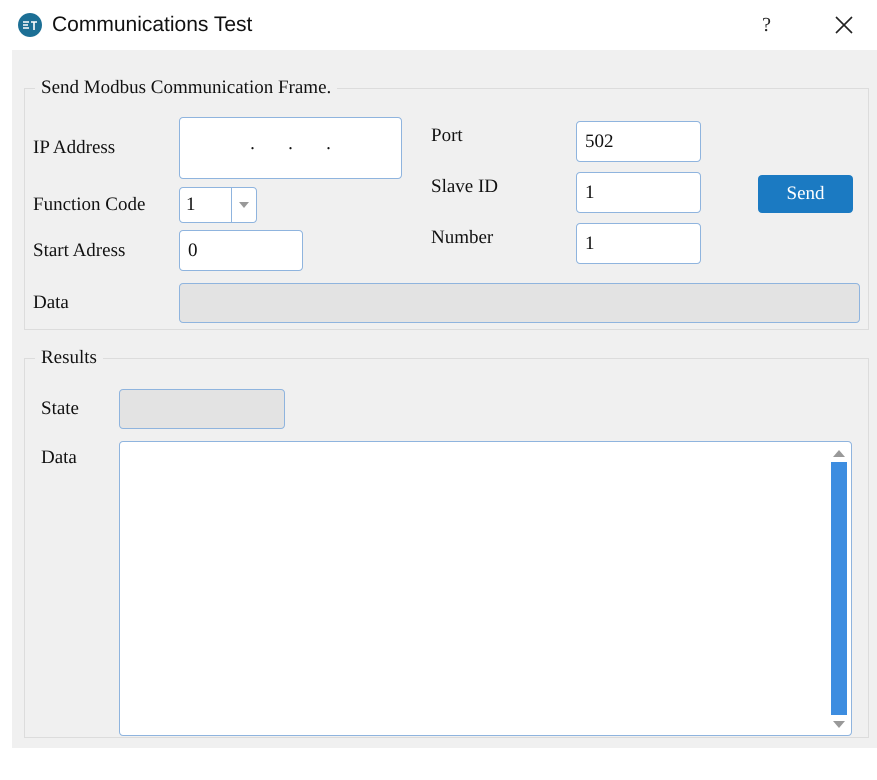 The image size is (877, 780). Describe the element at coordinates (638, 141) in the screenshot. I see `text-field: 502` at that location.